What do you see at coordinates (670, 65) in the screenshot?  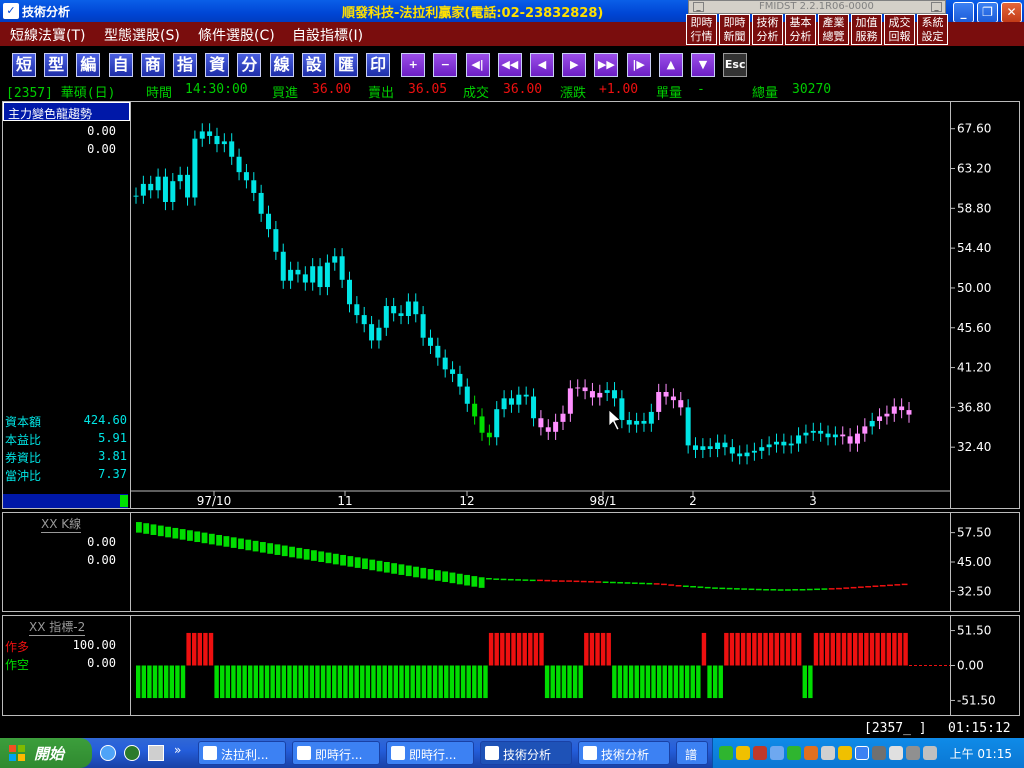 I see `up-button: ▲` at bounding box center [670, 65].